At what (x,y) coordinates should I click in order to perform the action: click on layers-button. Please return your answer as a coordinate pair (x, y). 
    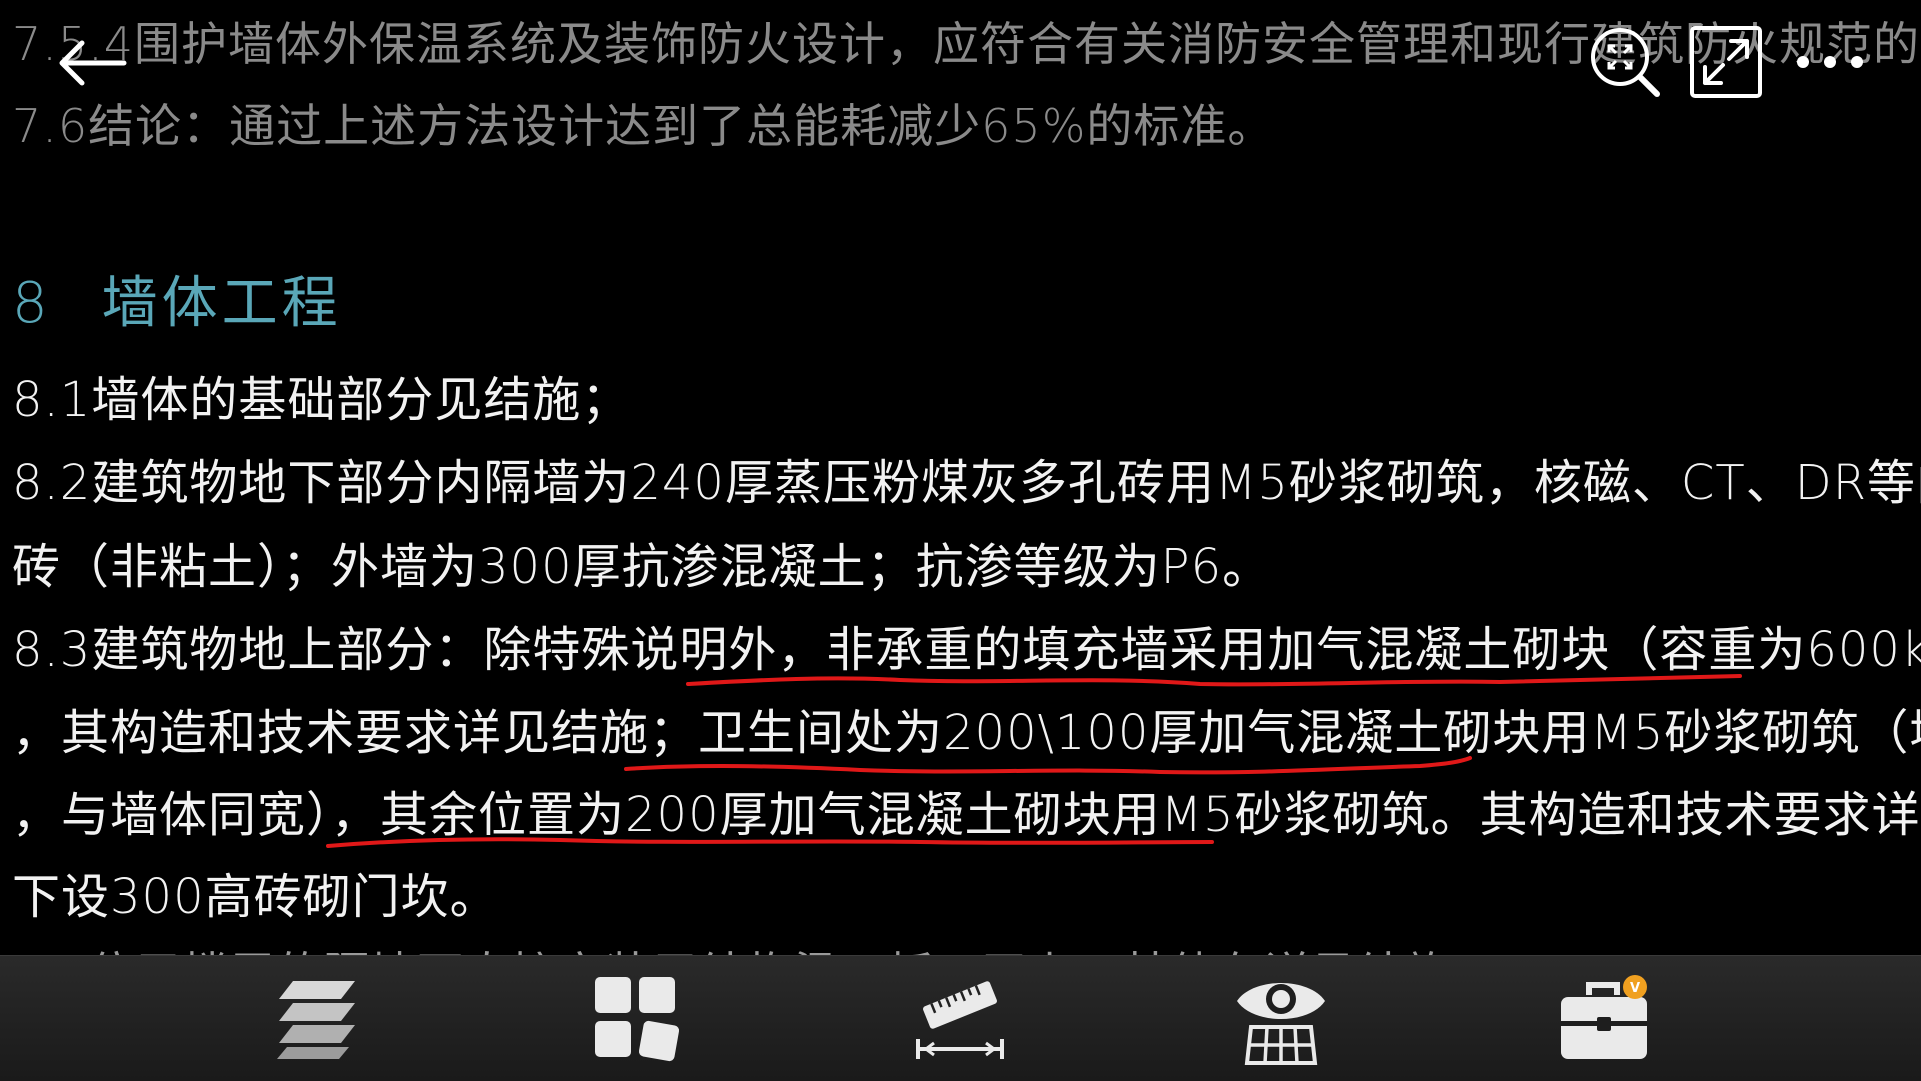
    Looking at the image, I should click on (317, 1018).